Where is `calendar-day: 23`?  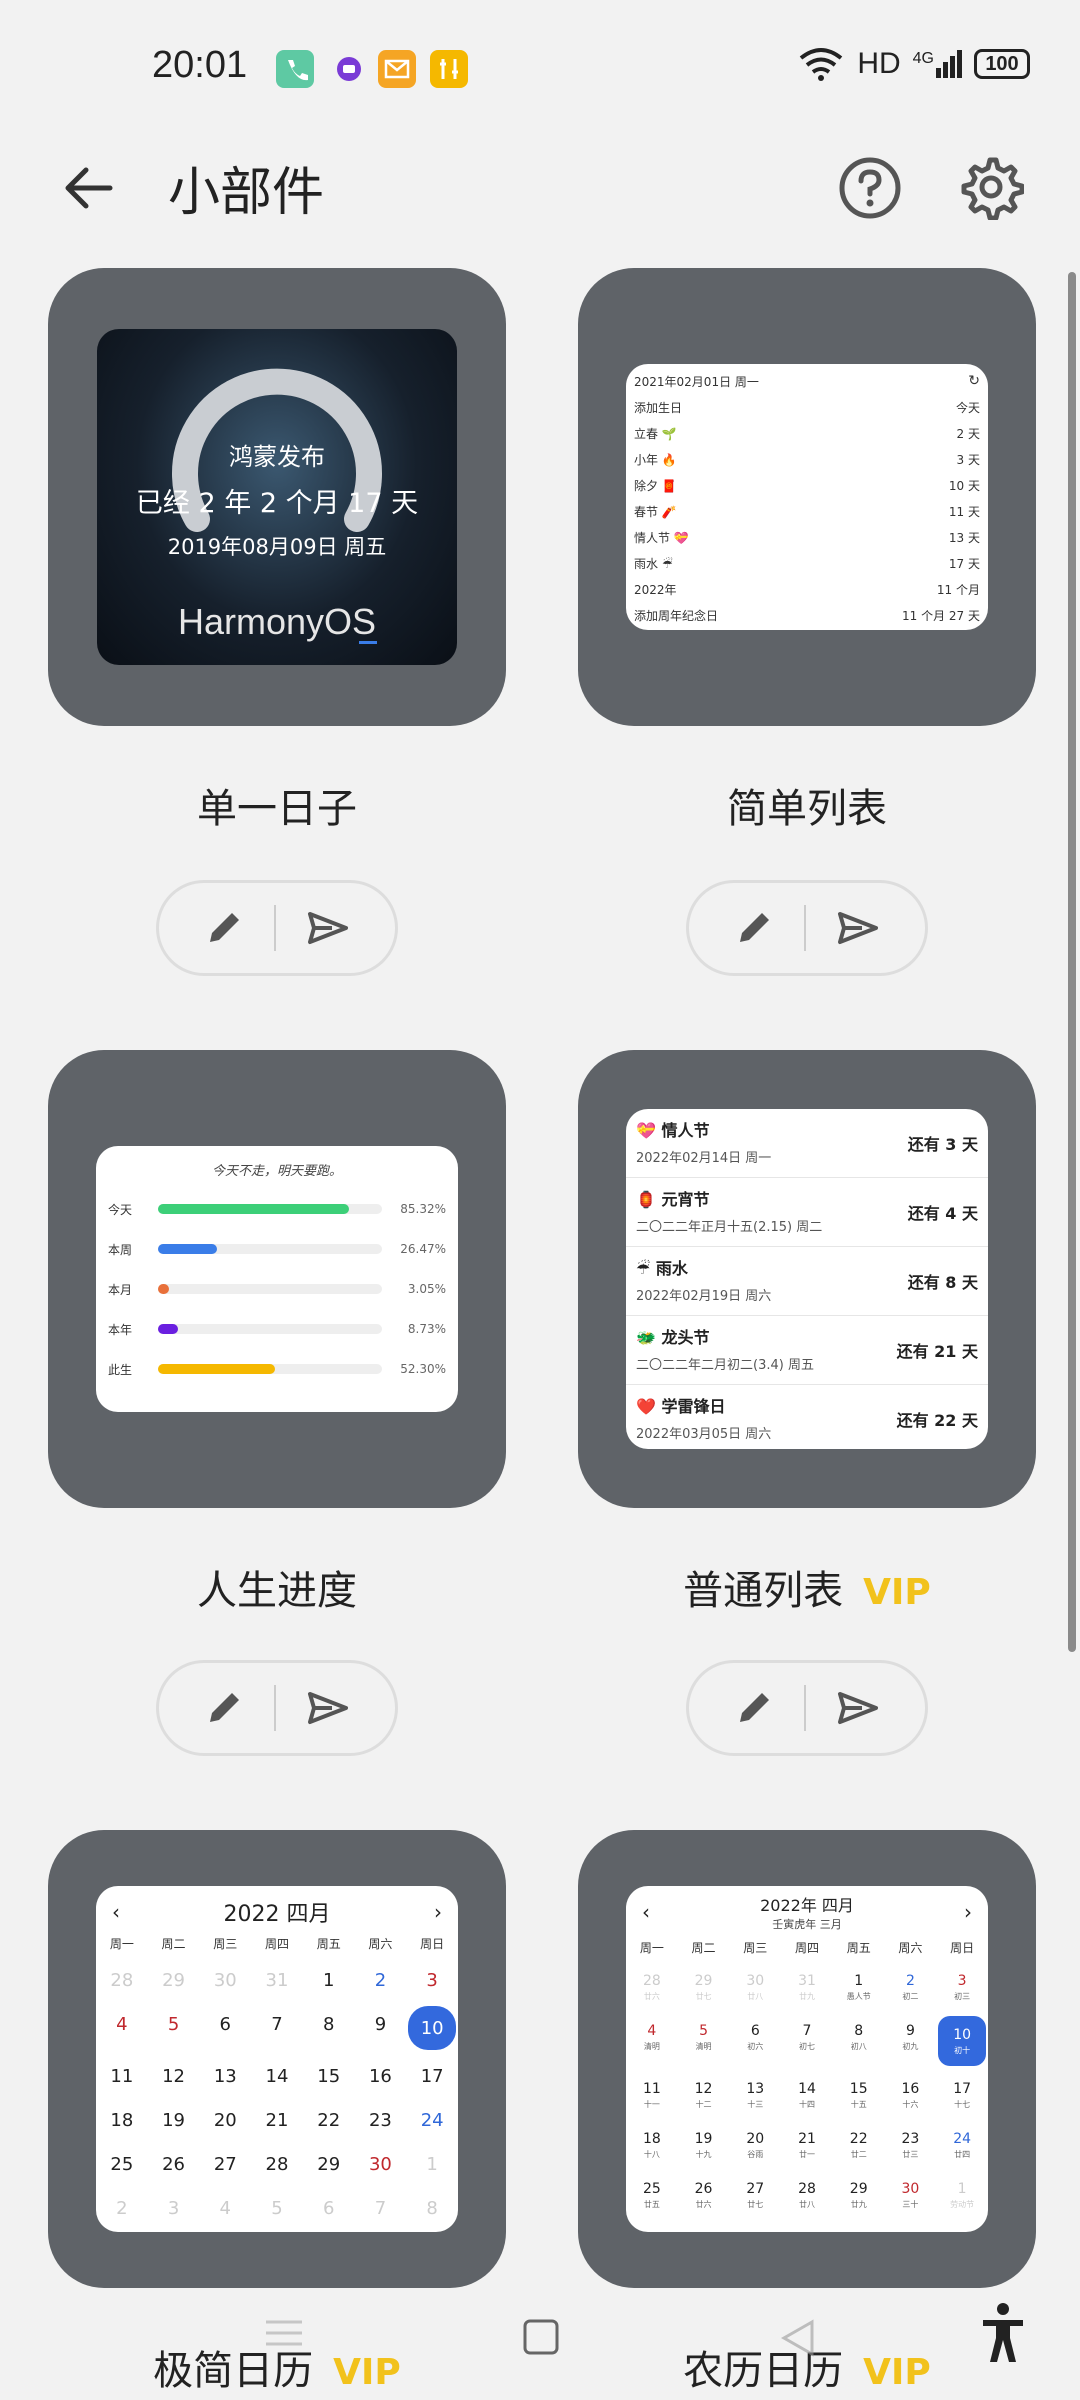
calendar-day: 23 is located at coordinates (381, 2120).